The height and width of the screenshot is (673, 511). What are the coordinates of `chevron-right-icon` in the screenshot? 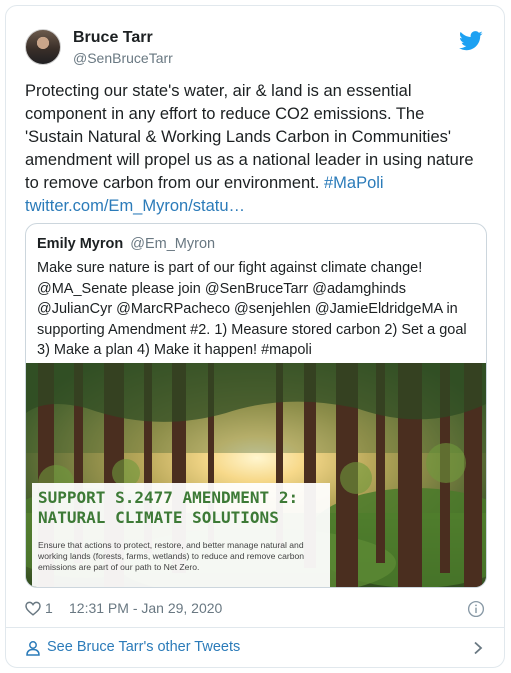 It's located at (478, 648).